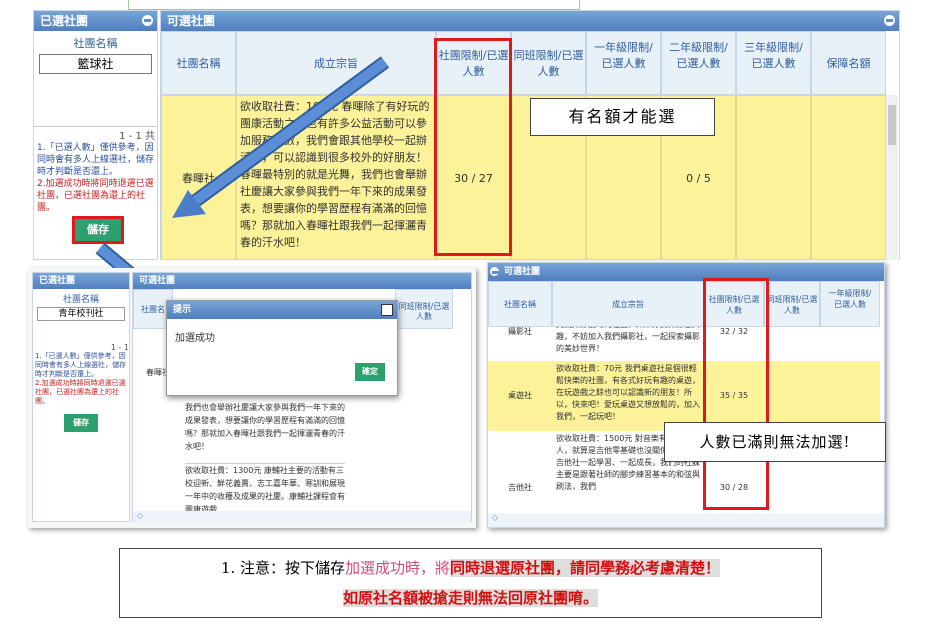 This screenshot has width=925, height=630. Describe the element at coordinates (622, 117) in the screenshot. I see `callout-available: 有名額才能選` at that location.